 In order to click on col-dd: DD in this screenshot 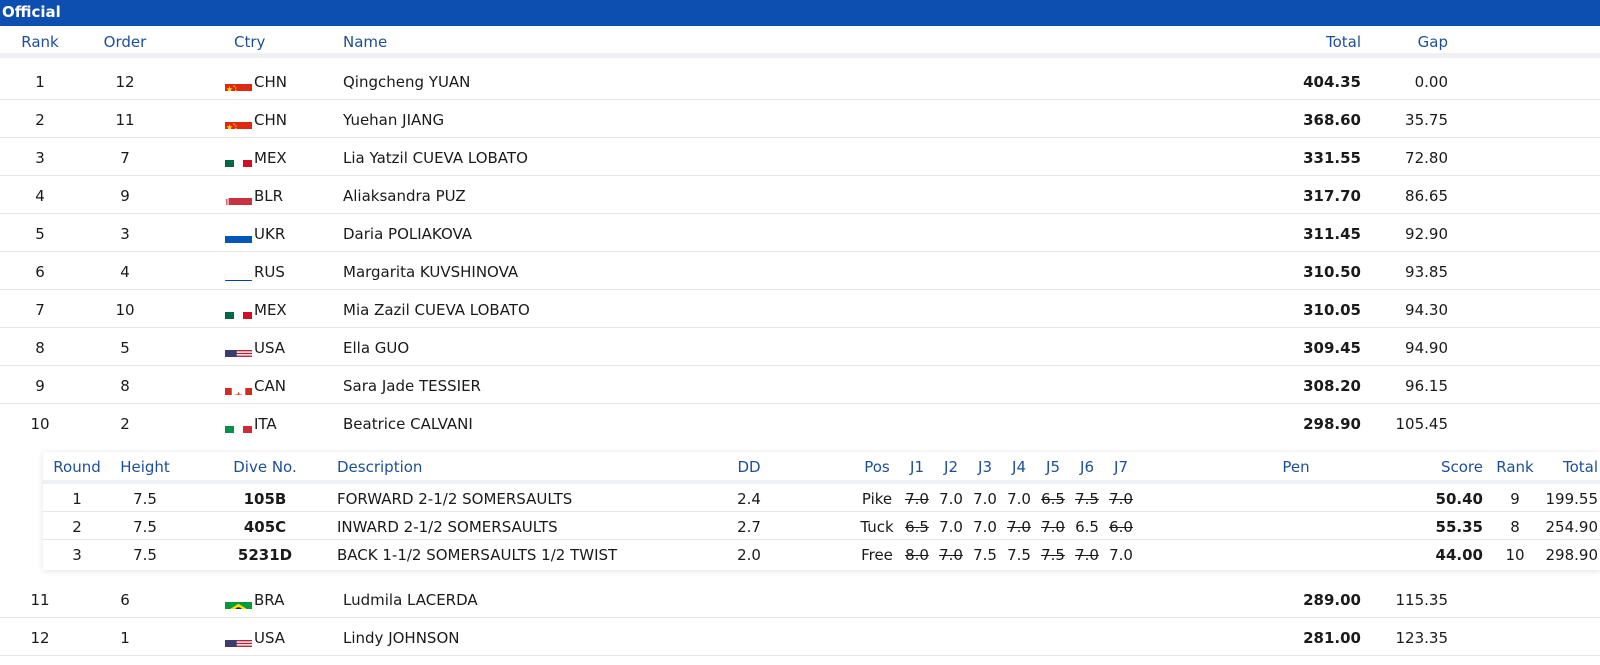, I will do `click(749, 467)`.